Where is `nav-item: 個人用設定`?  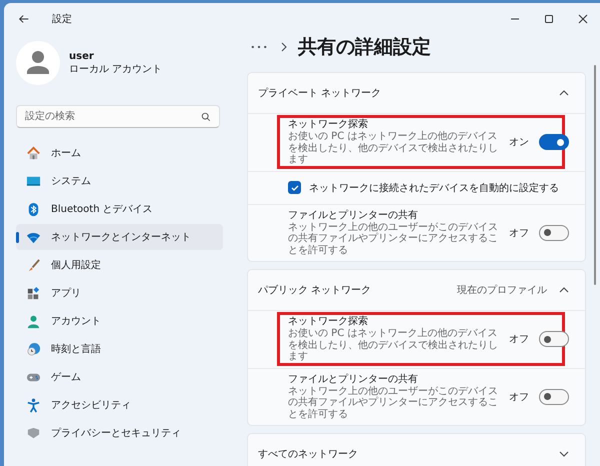
nav-item: 個人用設定 is located at coordinates (119, 265).